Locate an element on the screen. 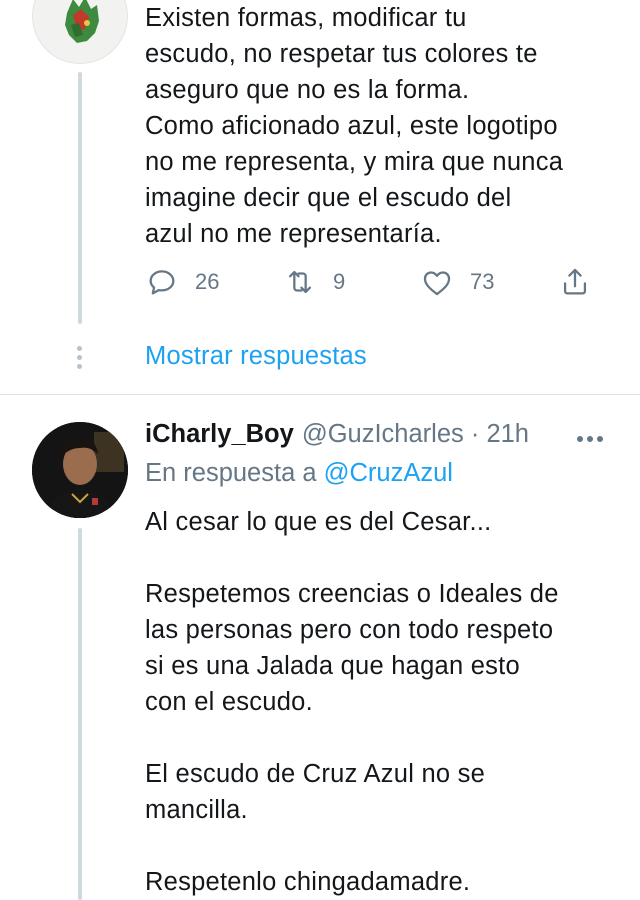 This screenshot has width=640, height=900. more-replies-dots-icon is located at coordinates (80, 359).